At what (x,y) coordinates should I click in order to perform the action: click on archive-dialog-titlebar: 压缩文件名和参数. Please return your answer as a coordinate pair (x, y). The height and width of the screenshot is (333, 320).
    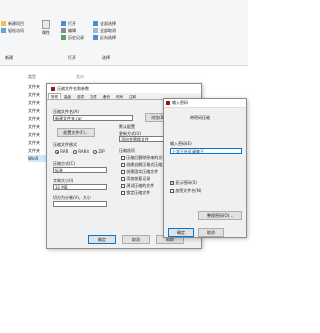
    Looking at the image, I should click on (124, 88).